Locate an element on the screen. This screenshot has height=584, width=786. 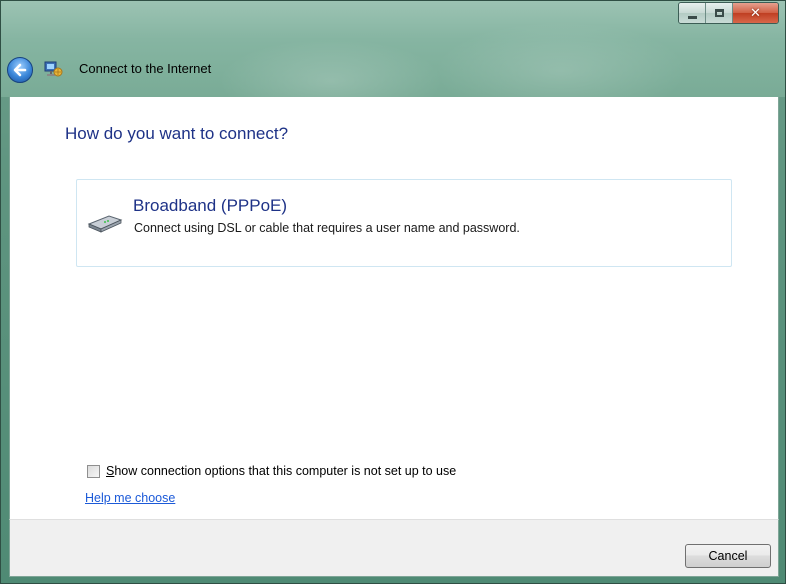
network-connection-icon is located at coordinates (53, 69).